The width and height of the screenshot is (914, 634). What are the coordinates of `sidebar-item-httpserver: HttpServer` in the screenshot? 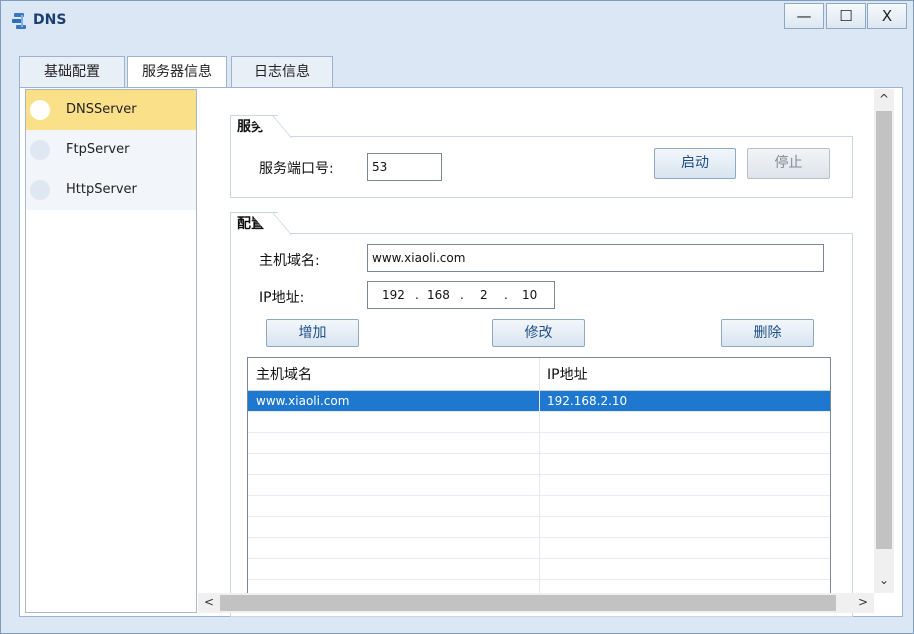 It's located at (111, 190).